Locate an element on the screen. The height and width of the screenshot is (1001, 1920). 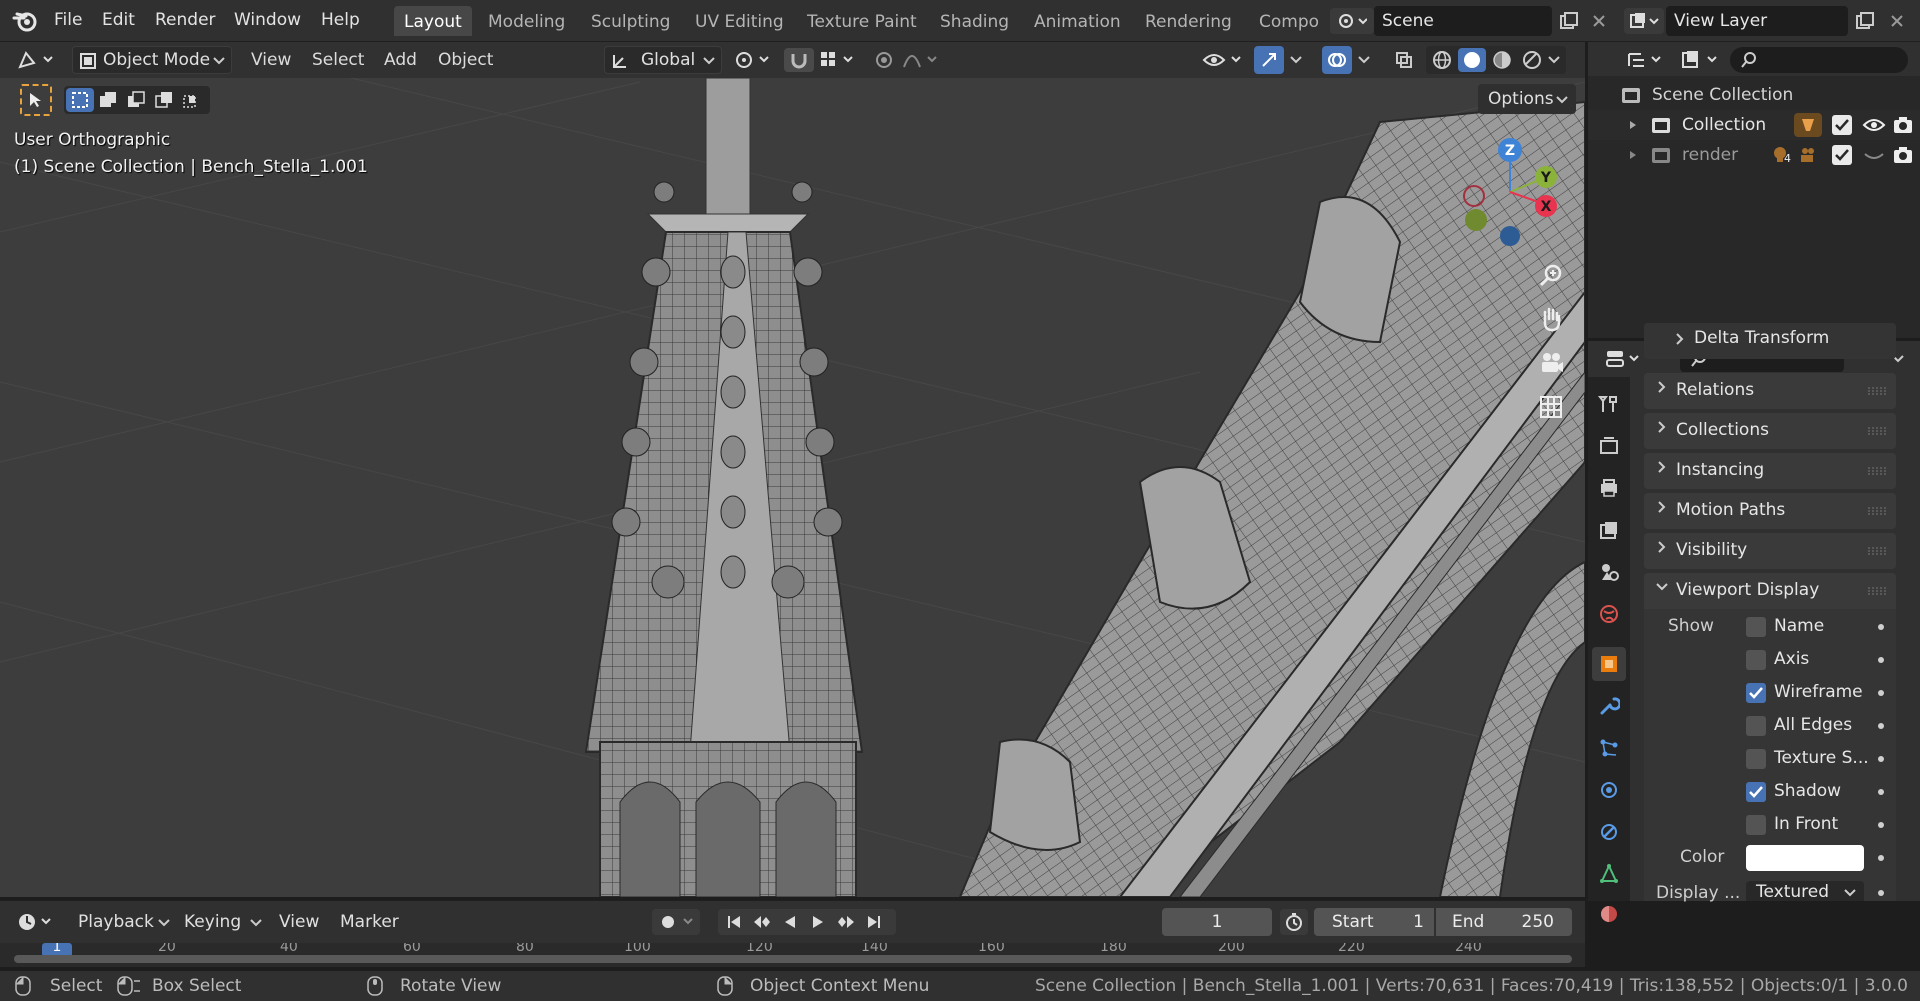
menu-file: File is located at coordinates (68, 20).